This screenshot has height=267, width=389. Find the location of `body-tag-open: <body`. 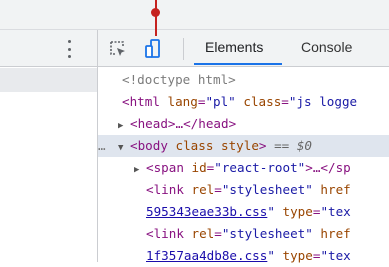

body-tag-open: <body is located at coordinates (153, 145).